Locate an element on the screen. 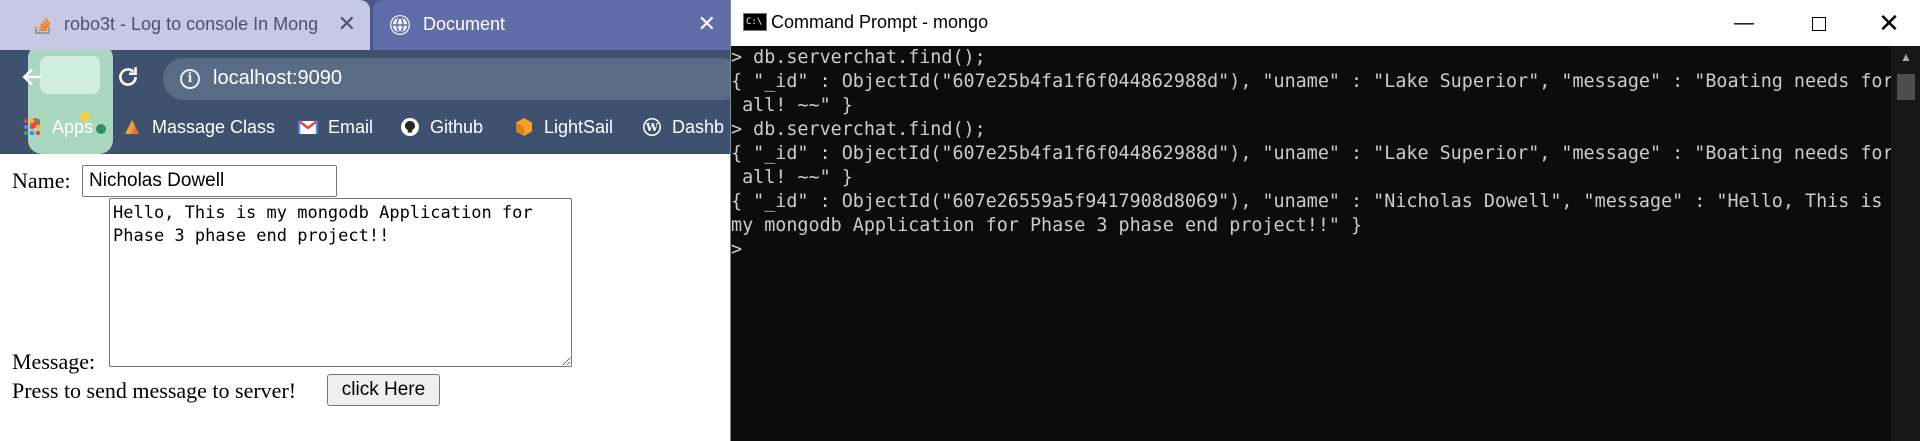 The width and height of the screenshot is (1920, 441). close-button: ✕ is located at coordinates (1889, 23).